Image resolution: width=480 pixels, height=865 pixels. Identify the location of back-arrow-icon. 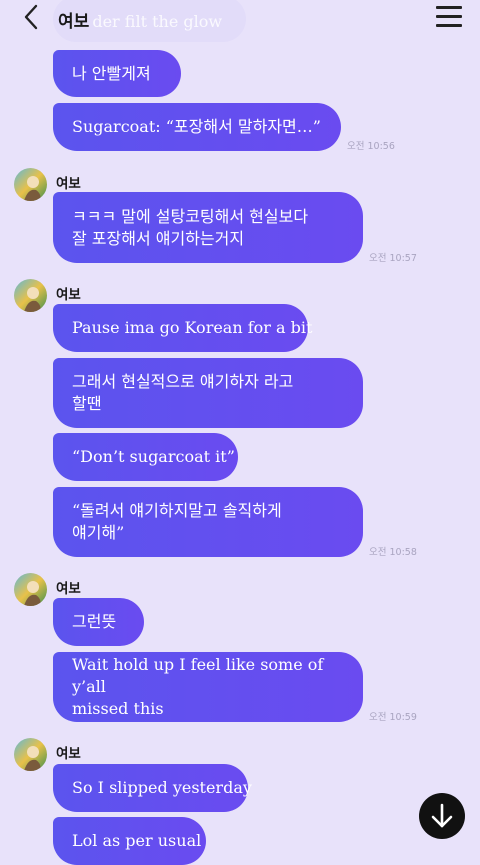
(32, 17).